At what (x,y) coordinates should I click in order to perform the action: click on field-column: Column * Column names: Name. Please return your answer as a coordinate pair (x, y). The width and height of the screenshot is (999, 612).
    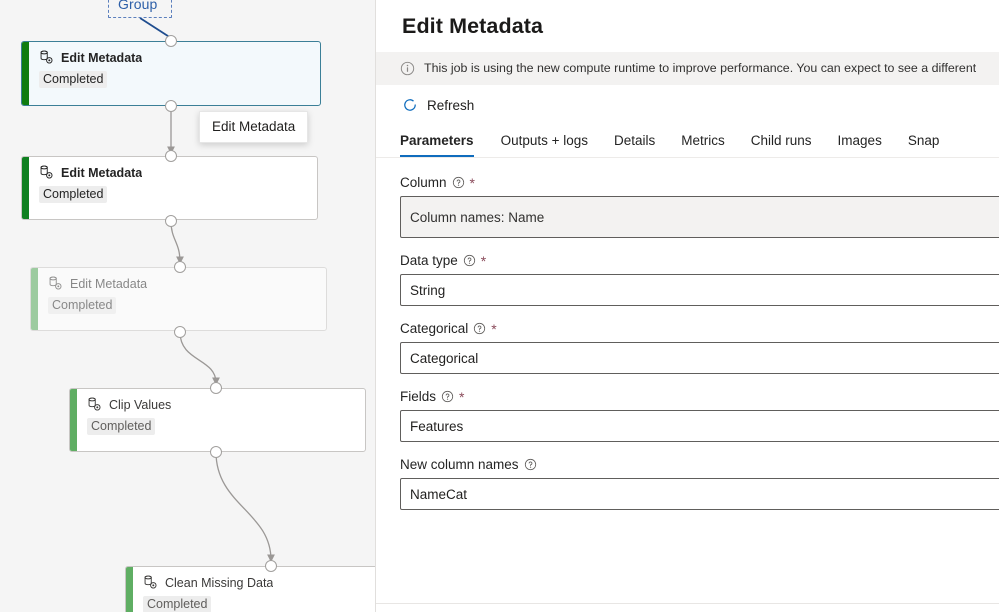
    Looking at the image, I should click on (699, 206).